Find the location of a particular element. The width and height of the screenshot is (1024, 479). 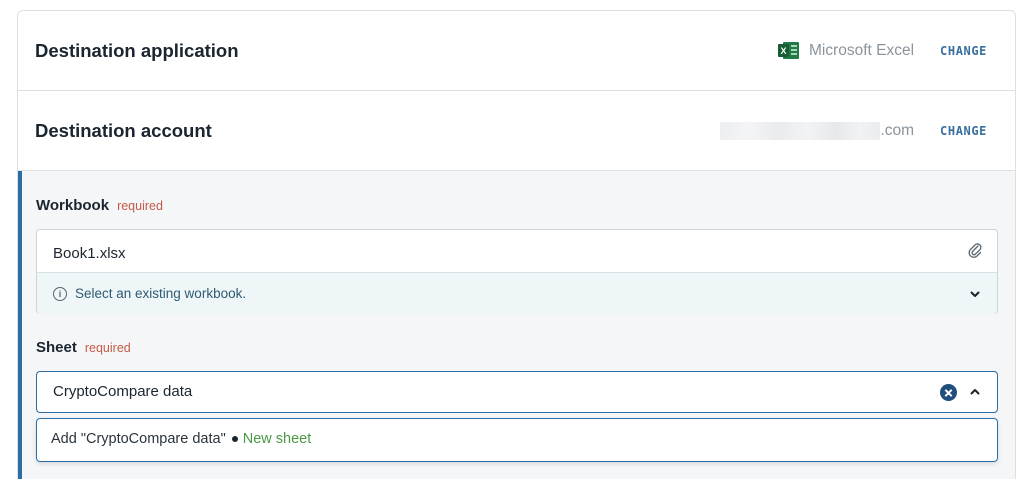

sheet-dropdown: Add "CryptoCompare data" New sheet is located at coordinates (517, 440).